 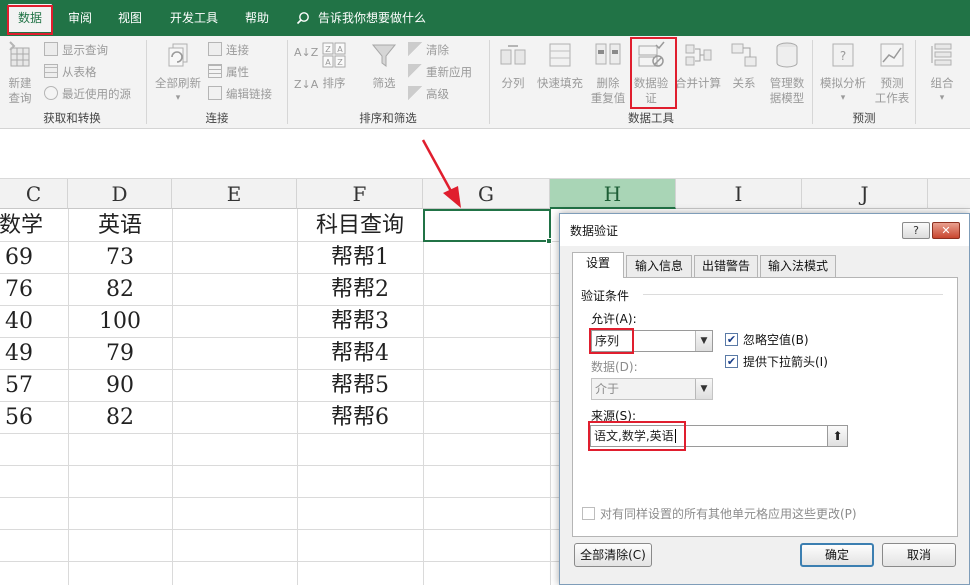 I want to click on cell-c: 69, so click(x=19, y=258).